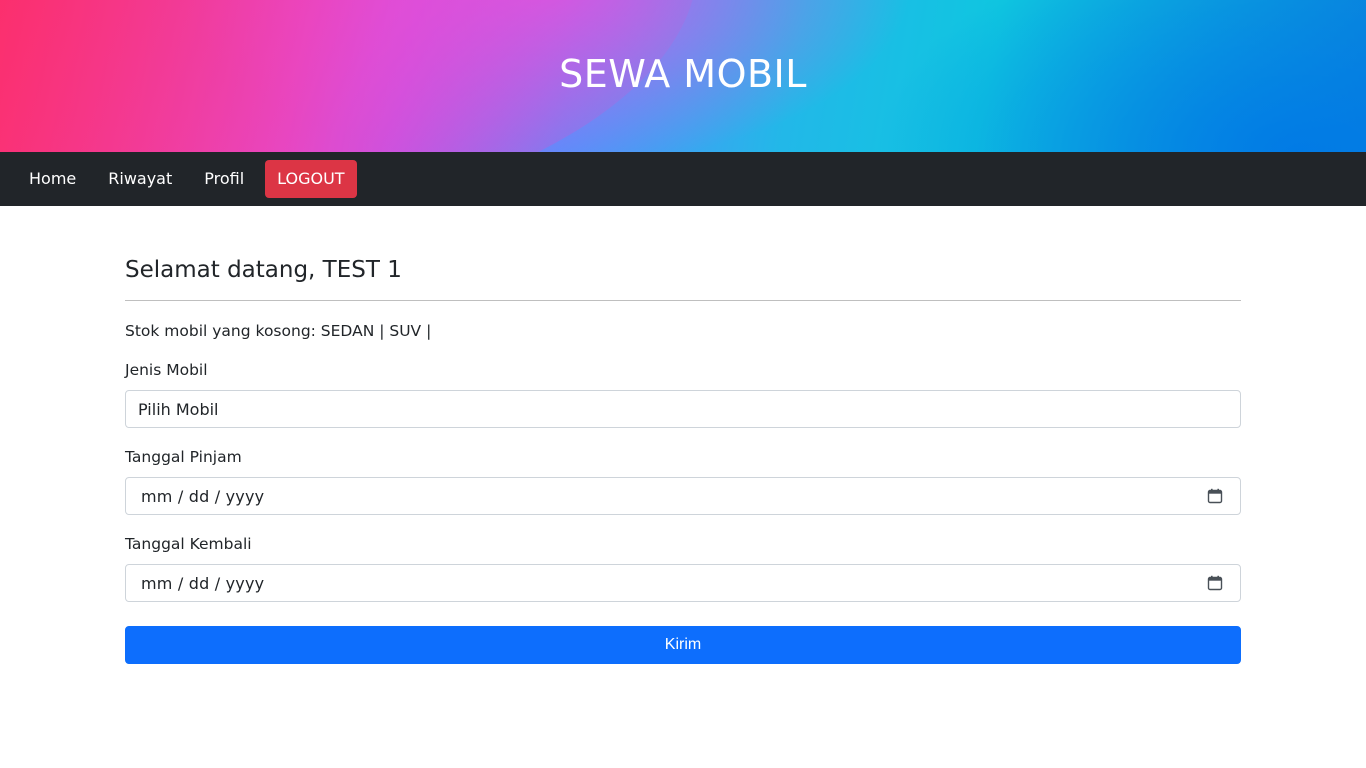 The image size is (1366, 768). I want to click on navbar: Home Riwayat Profil LOGOUT, so click(683, 179).